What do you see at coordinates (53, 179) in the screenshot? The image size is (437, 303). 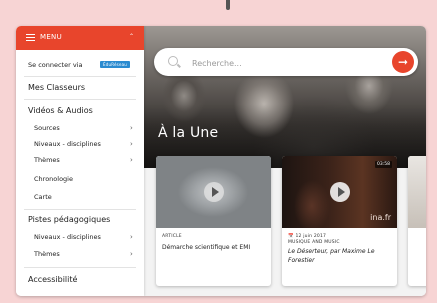 I see `sidebar-item-chronologie: Chronologie` at bounding box center [53, 179].